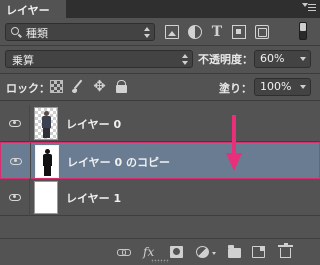  Describe the element at coordinates (121, 86) in the screenshot. I see `lock-all-icon` at that location.